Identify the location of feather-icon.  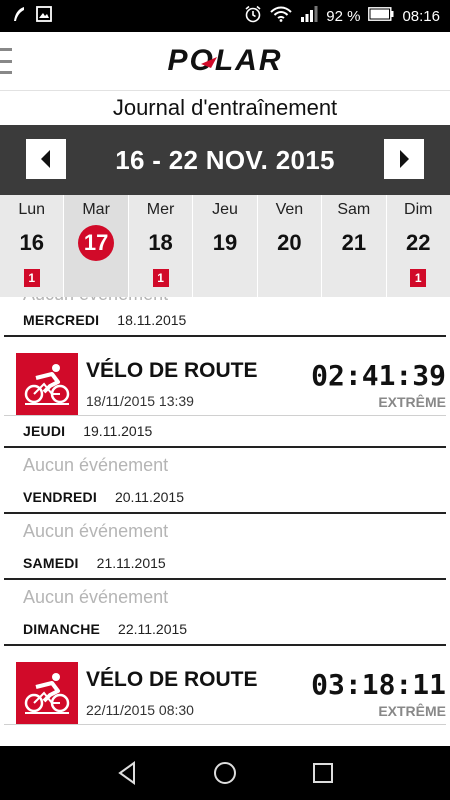
(19, 16).